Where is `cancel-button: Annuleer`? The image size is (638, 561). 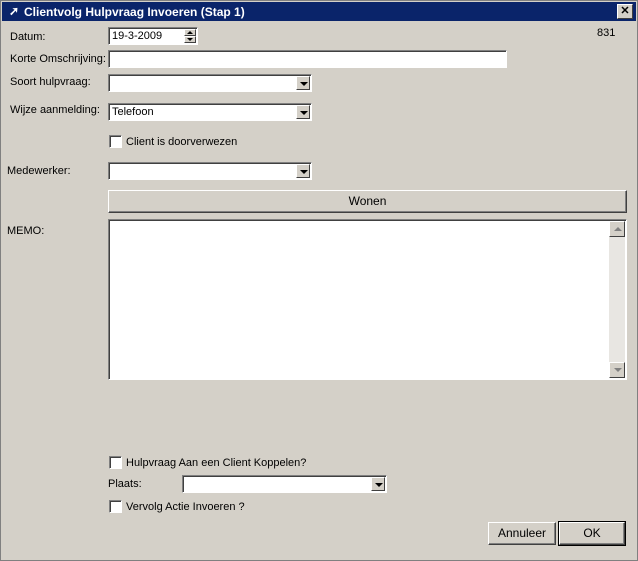 cancel-button: Annuleer is located at coordinates (522, 533).